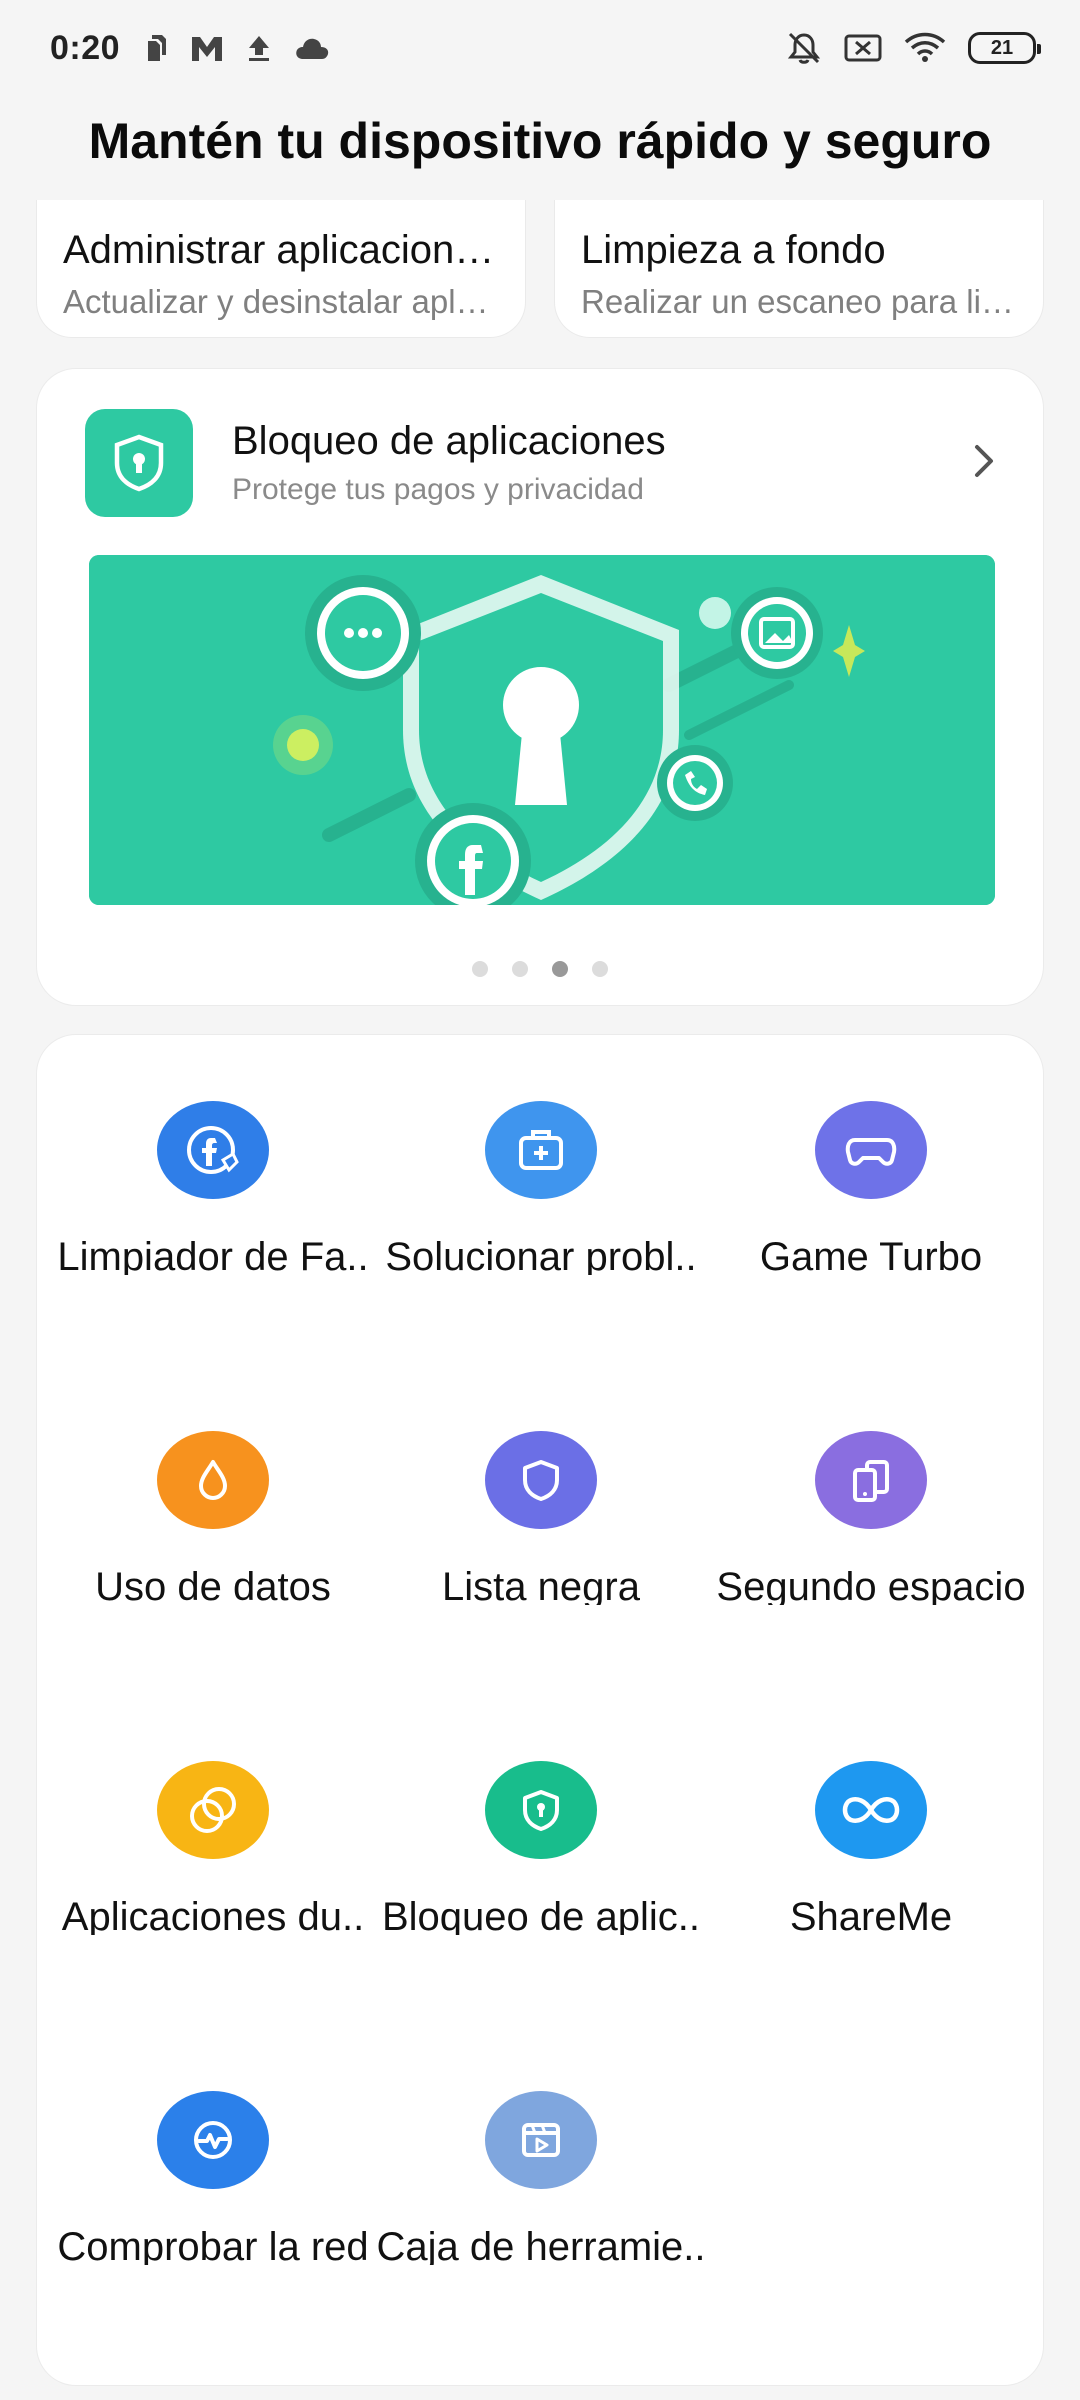 This screenshot has height=2400, width=1080. What do you see at coordinates (213, 1150) in the screenshot?
I see `facebook-clean-icon` at bounding box center [213, 1150].